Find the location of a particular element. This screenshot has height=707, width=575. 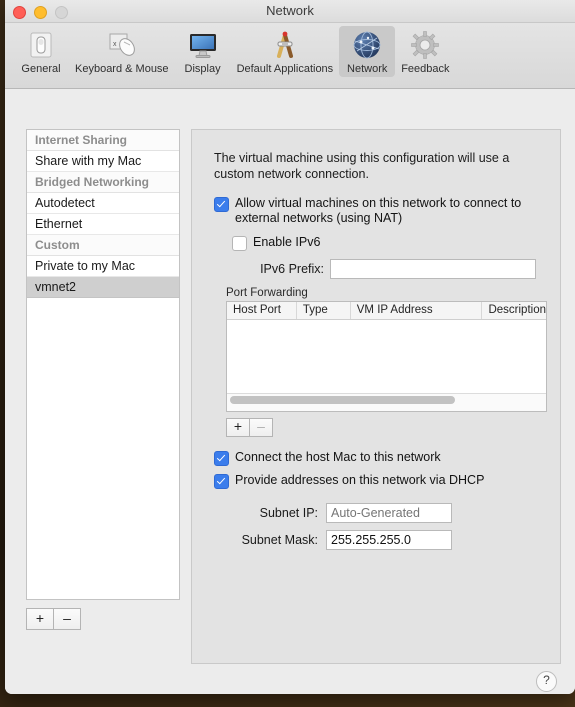

port-forwarding-header-row: Host Port Type VM IP Address Description is located at coordinates (386, 311).